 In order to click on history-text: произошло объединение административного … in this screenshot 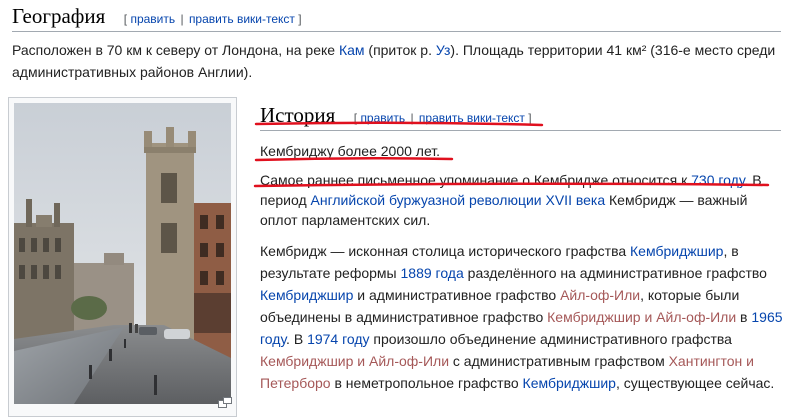, I will do `click(550, 339)`.